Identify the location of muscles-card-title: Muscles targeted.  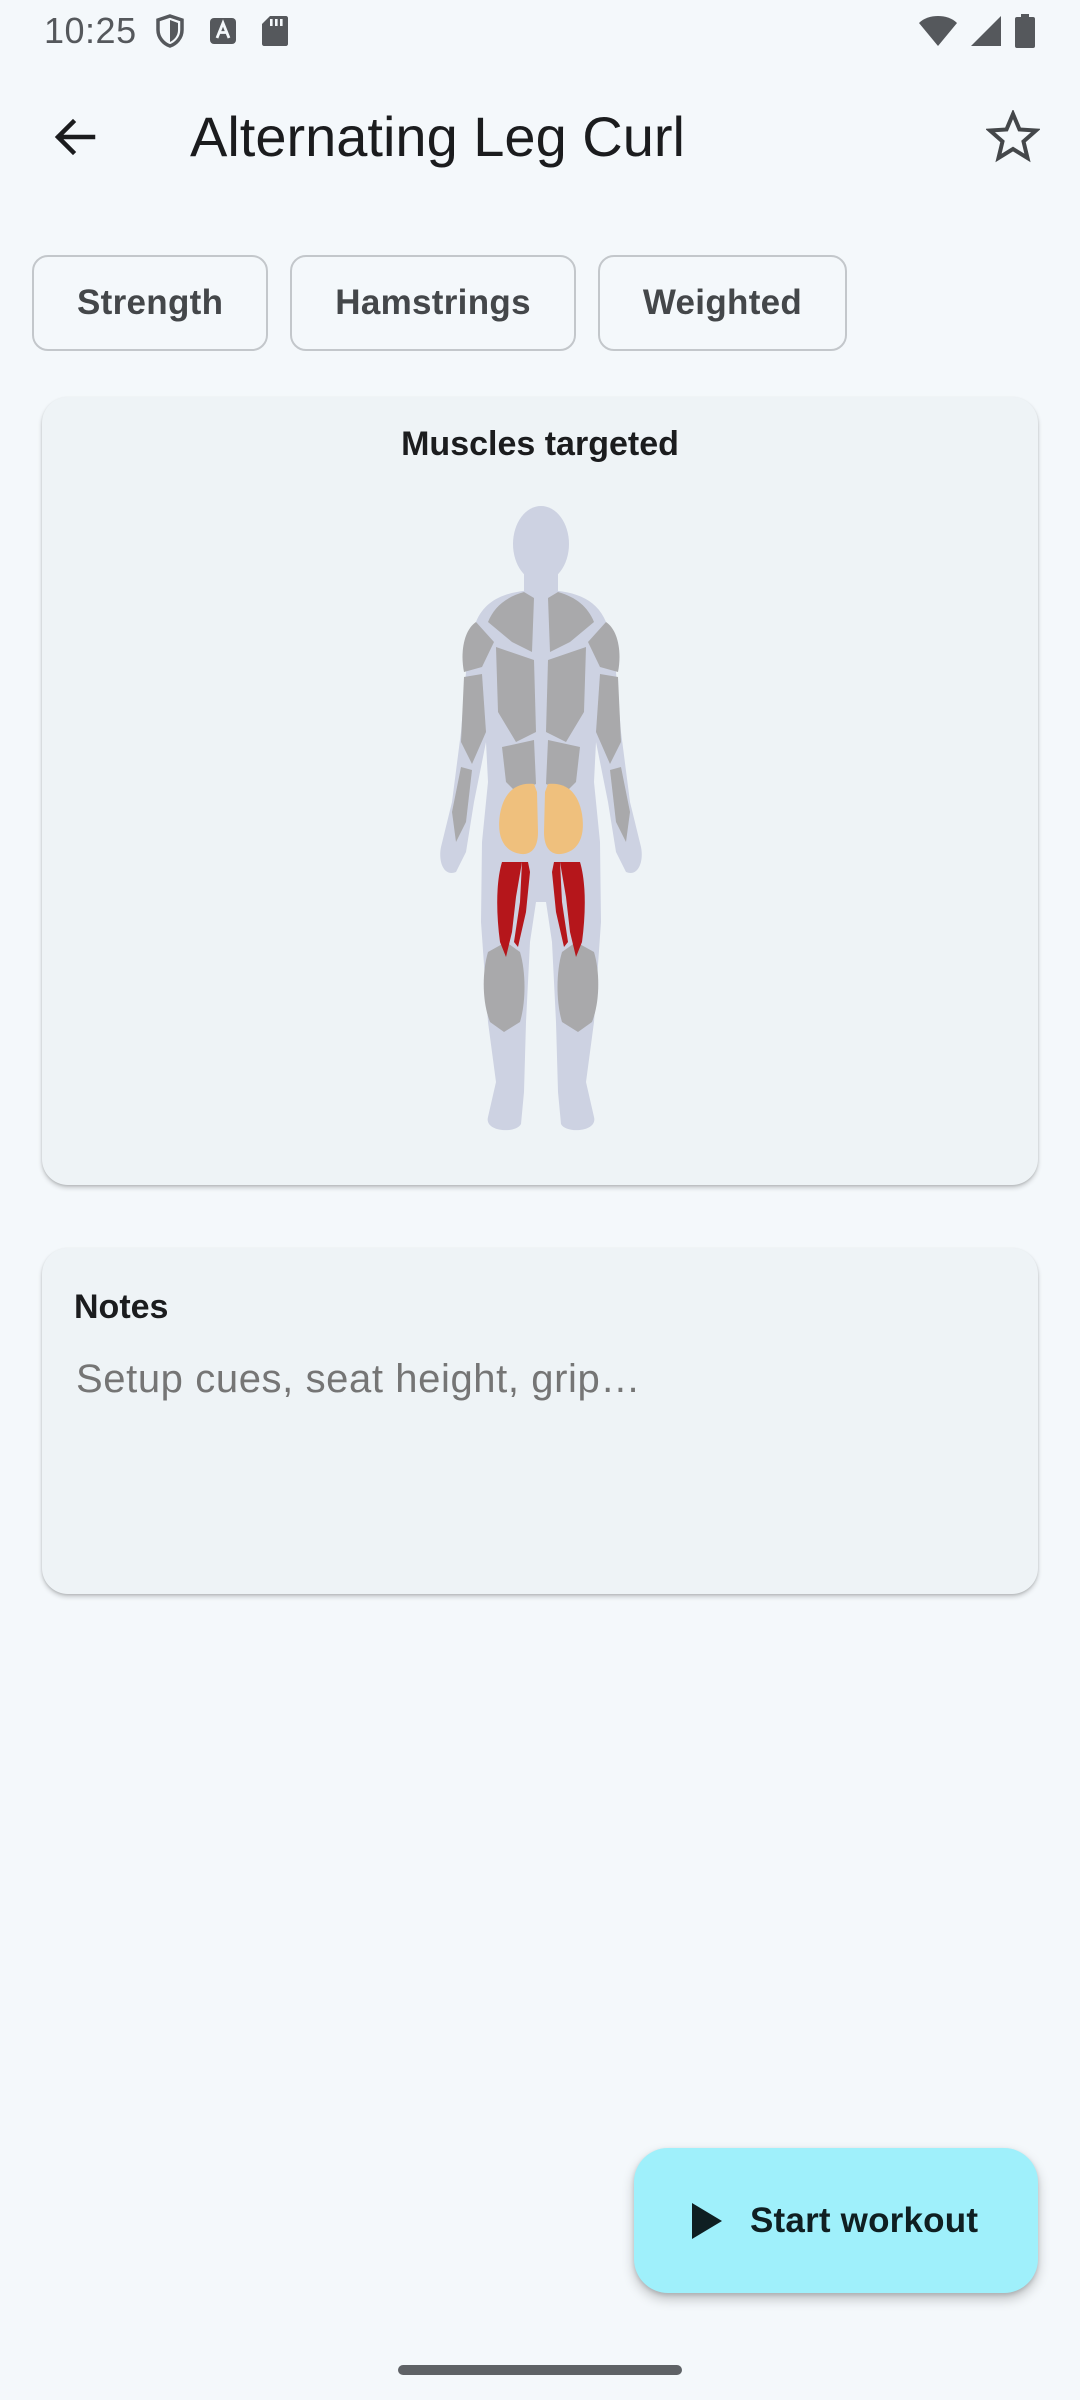
(540, 444).